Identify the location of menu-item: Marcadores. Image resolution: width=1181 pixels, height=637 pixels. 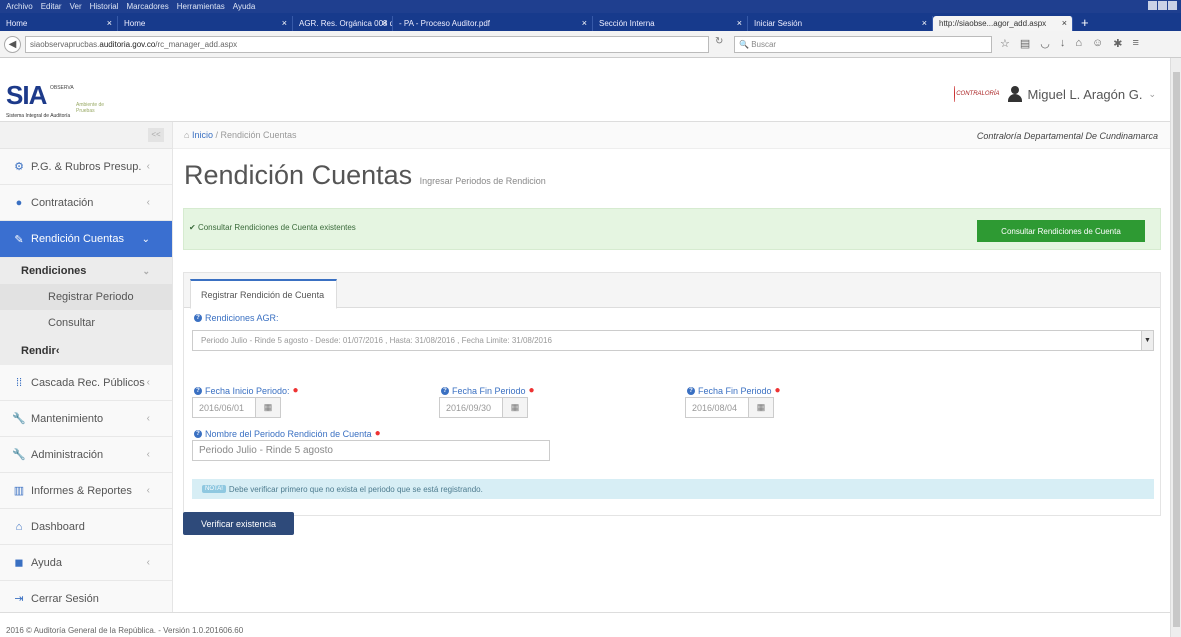
(148, 6).